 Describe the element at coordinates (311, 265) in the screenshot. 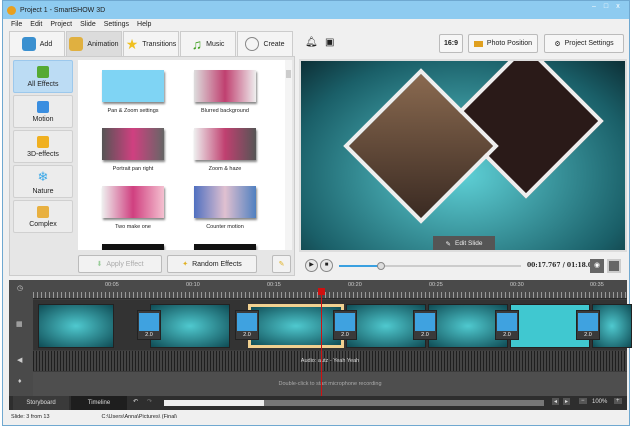

I see `play-button: ▶` at that location.